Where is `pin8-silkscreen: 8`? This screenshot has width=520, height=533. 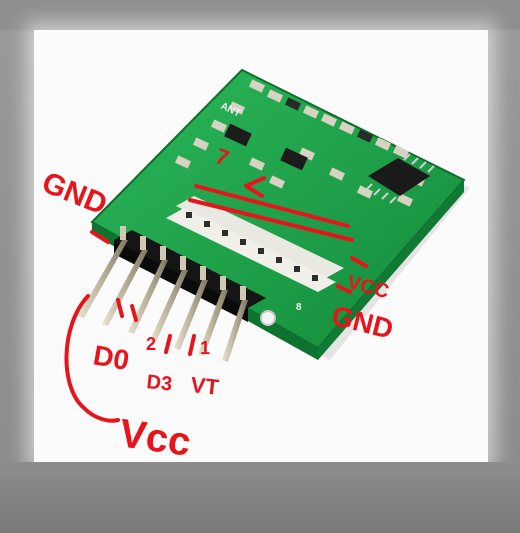 pin8-silkscreen: 8 is located at coordinates (299, 307).